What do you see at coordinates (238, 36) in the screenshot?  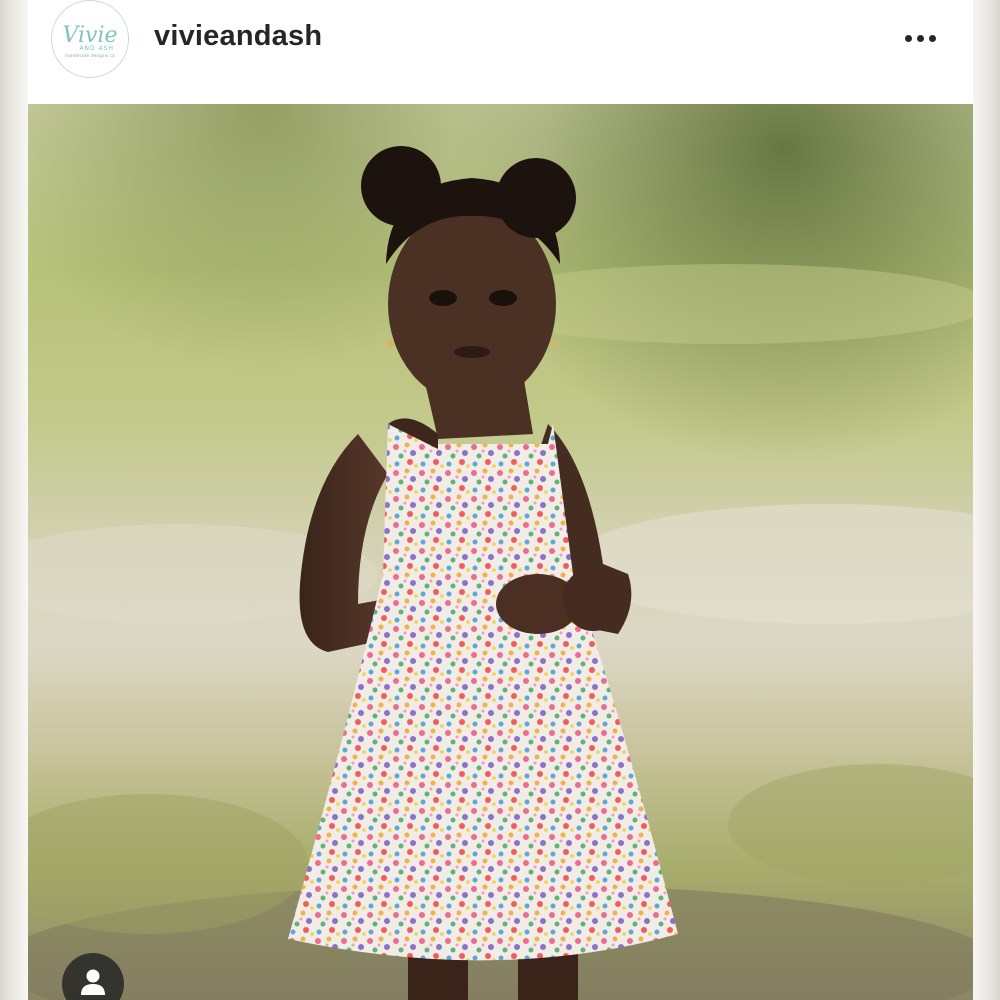 I see `post-username: vivieandash` at bounding box center [238, 36].